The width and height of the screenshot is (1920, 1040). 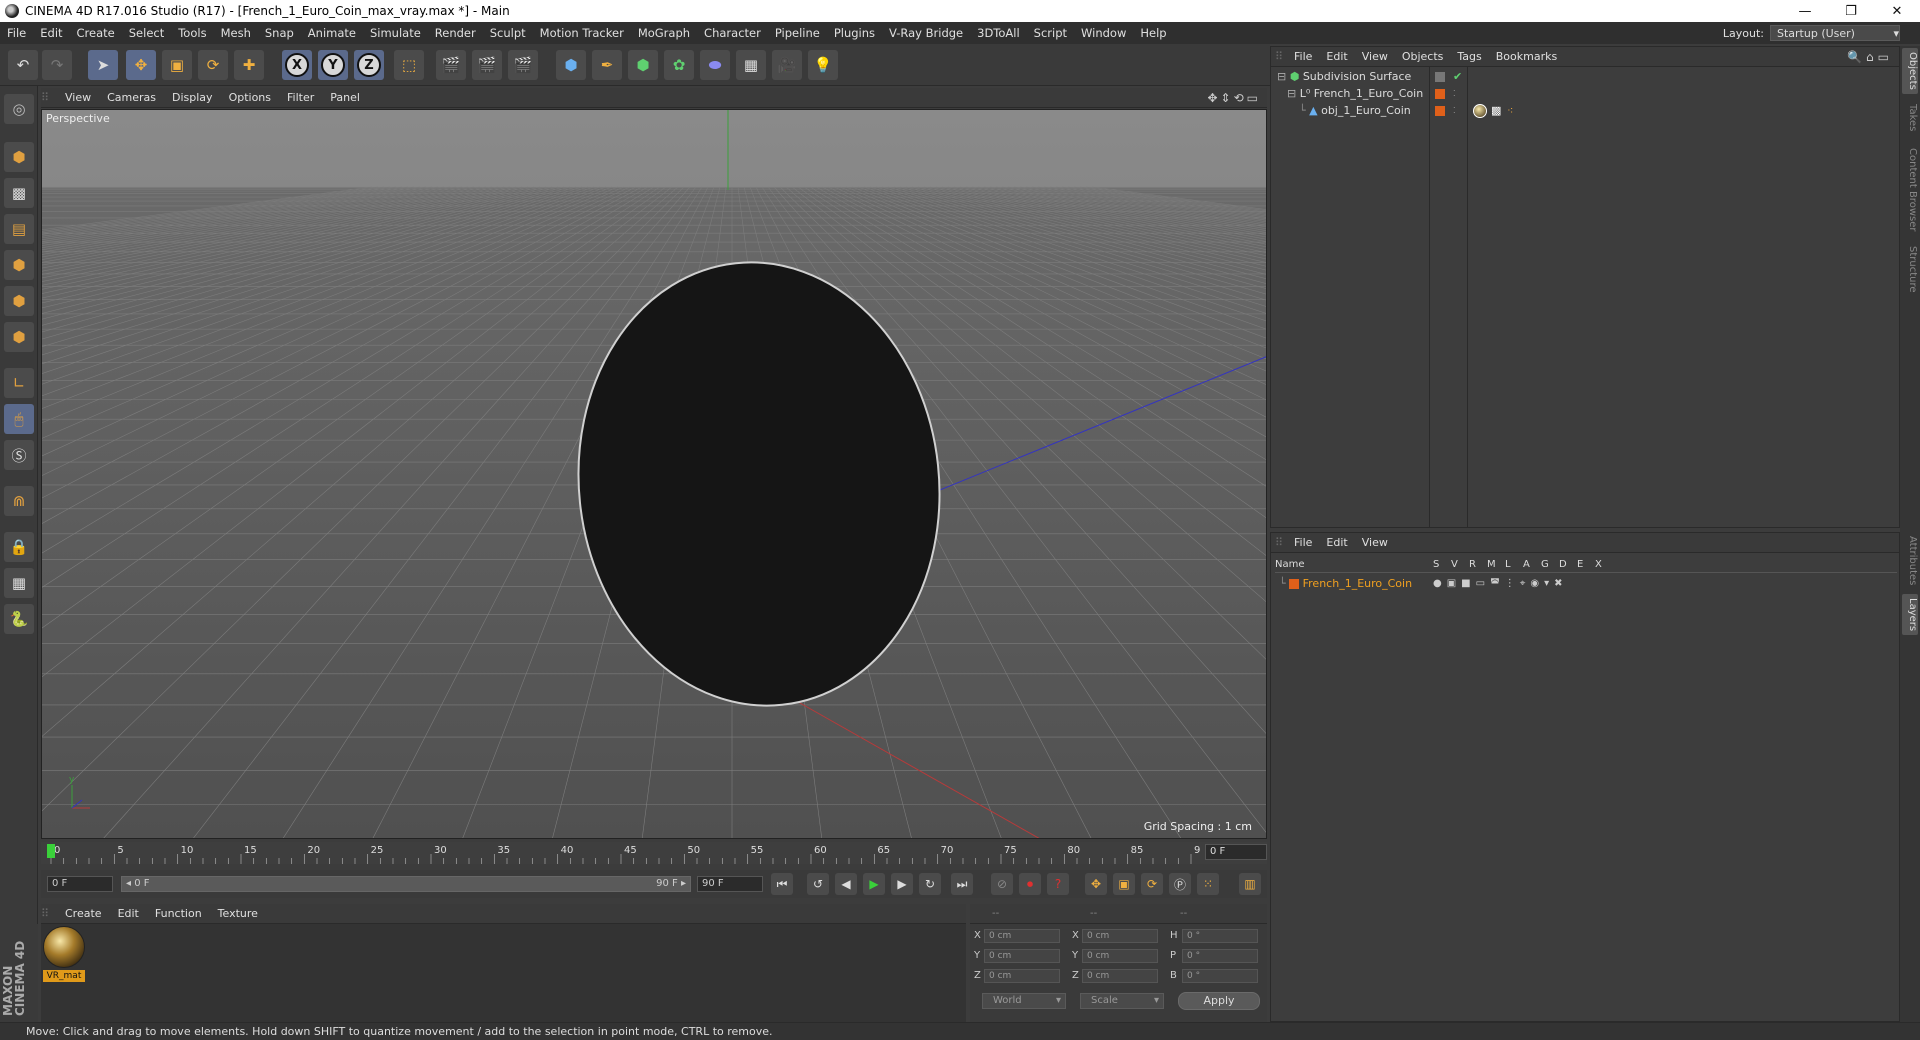 I want to click on add-camera-button: 🎥, so click(x=787, y=65).